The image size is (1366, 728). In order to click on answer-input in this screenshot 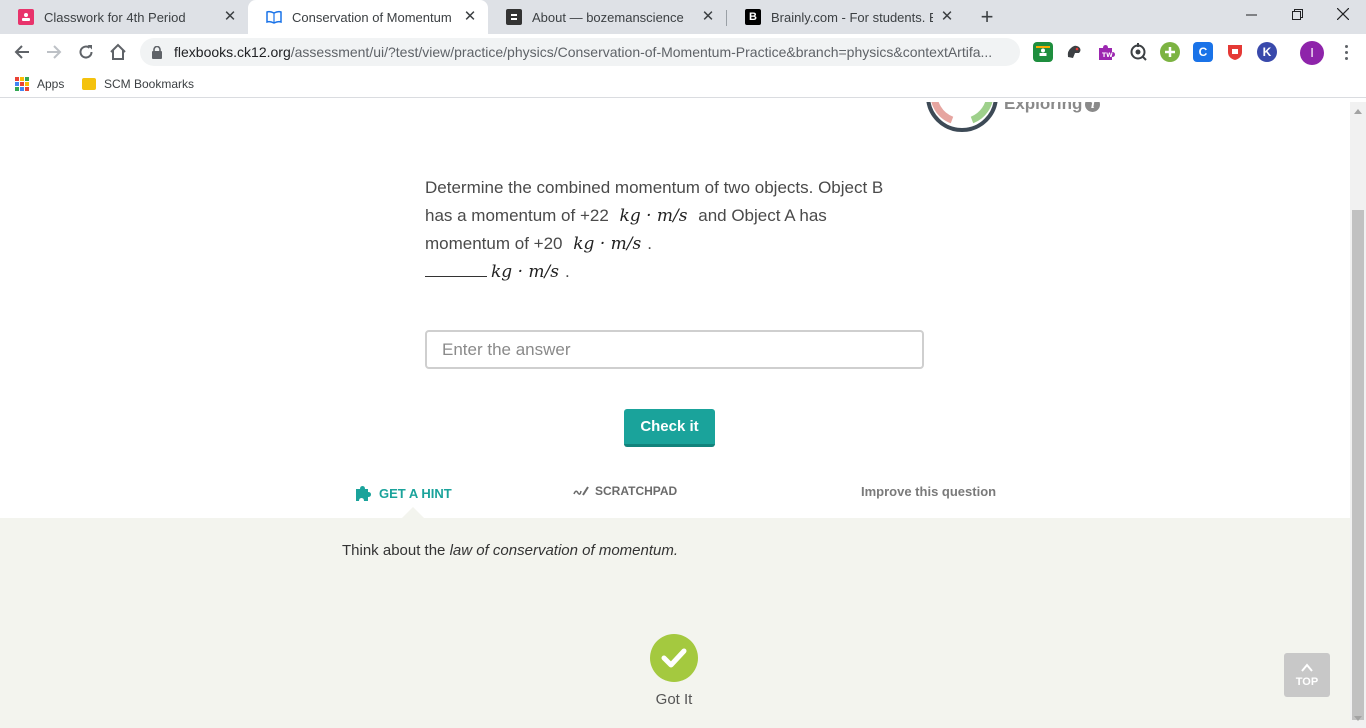, I will do `click(674, 349)`.